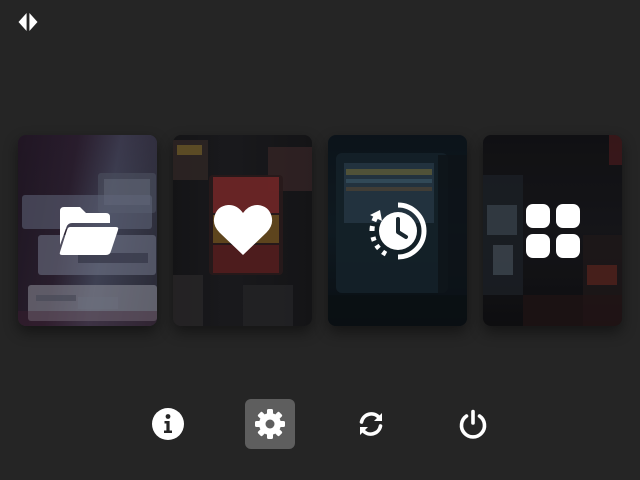 The height and width of the screenshot is (480, 640). I want to click on card-collections, so click(87, 230).